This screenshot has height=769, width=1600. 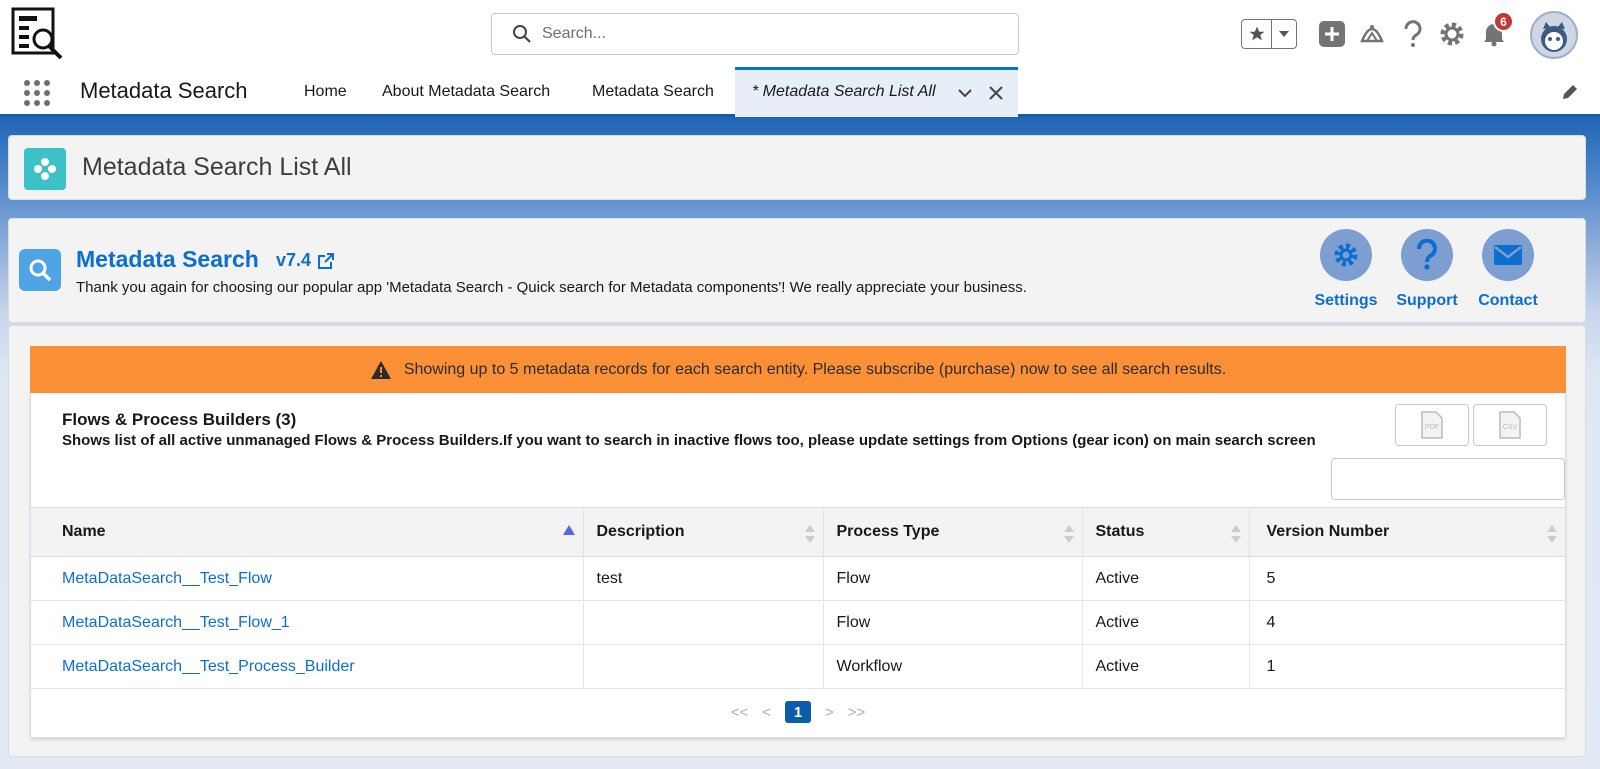 I want to click on trailhead-icon, so click(x=1372, y=34).